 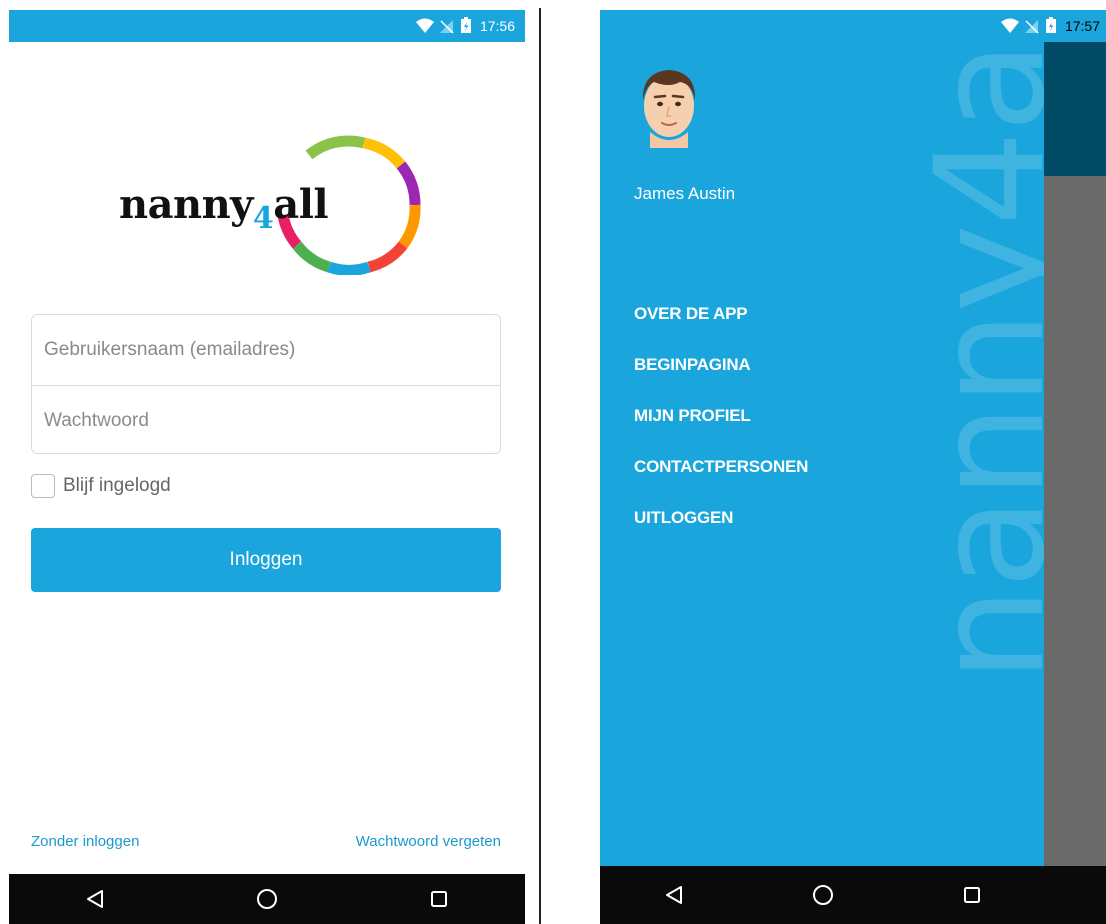 I want to click on login-button: Inloggen, so click(x=266, y=560).